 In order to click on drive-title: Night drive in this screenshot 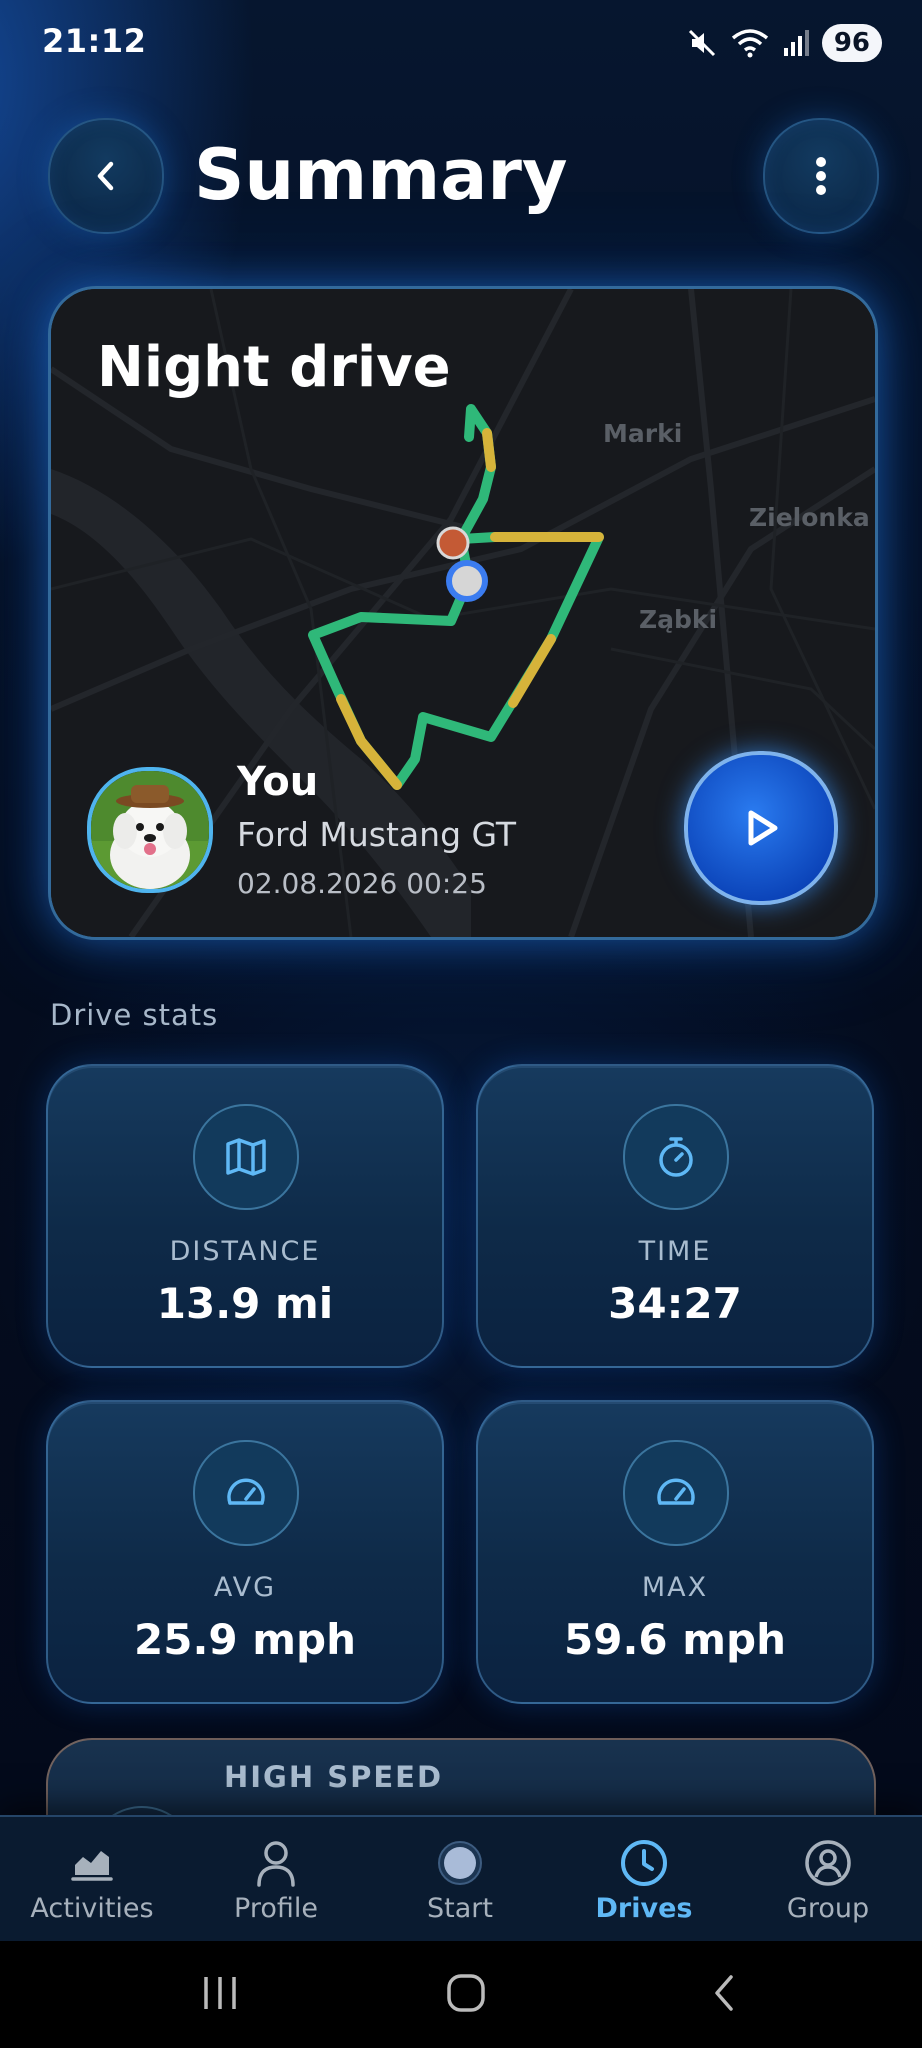, I will do `click(274, 367)`.